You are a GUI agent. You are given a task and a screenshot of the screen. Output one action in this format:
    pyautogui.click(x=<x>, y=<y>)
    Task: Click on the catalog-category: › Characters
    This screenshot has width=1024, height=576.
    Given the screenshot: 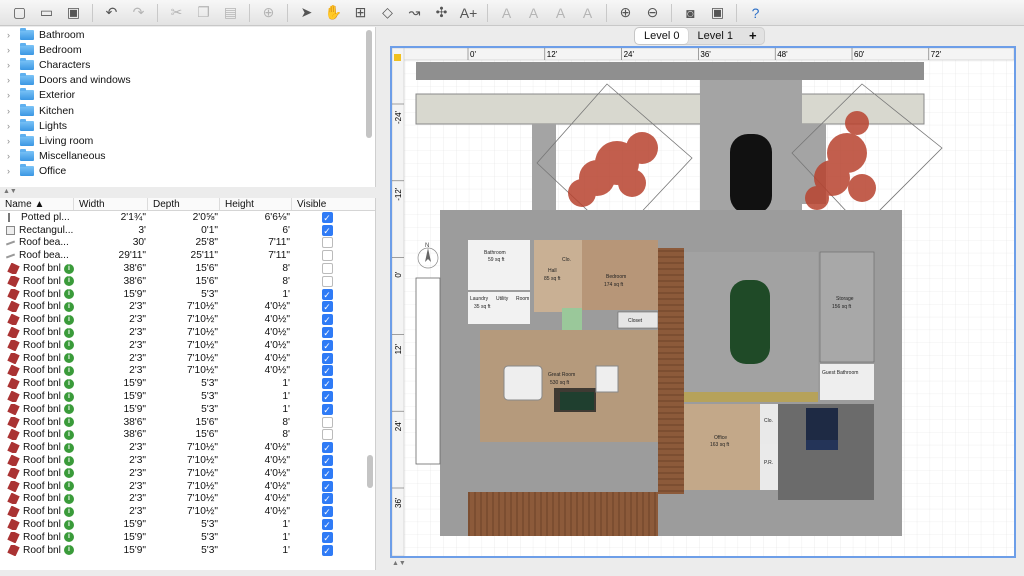 What is the action you would take?
    pyautogui.click(x=187, y=64)
    